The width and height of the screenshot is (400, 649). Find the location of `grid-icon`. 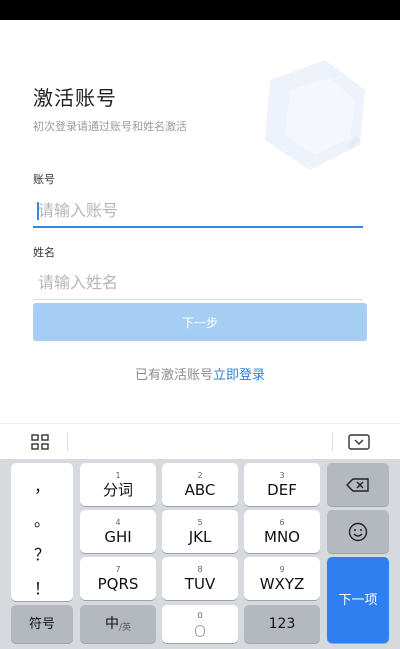

grid-icon is located at coordinates (40, 442).